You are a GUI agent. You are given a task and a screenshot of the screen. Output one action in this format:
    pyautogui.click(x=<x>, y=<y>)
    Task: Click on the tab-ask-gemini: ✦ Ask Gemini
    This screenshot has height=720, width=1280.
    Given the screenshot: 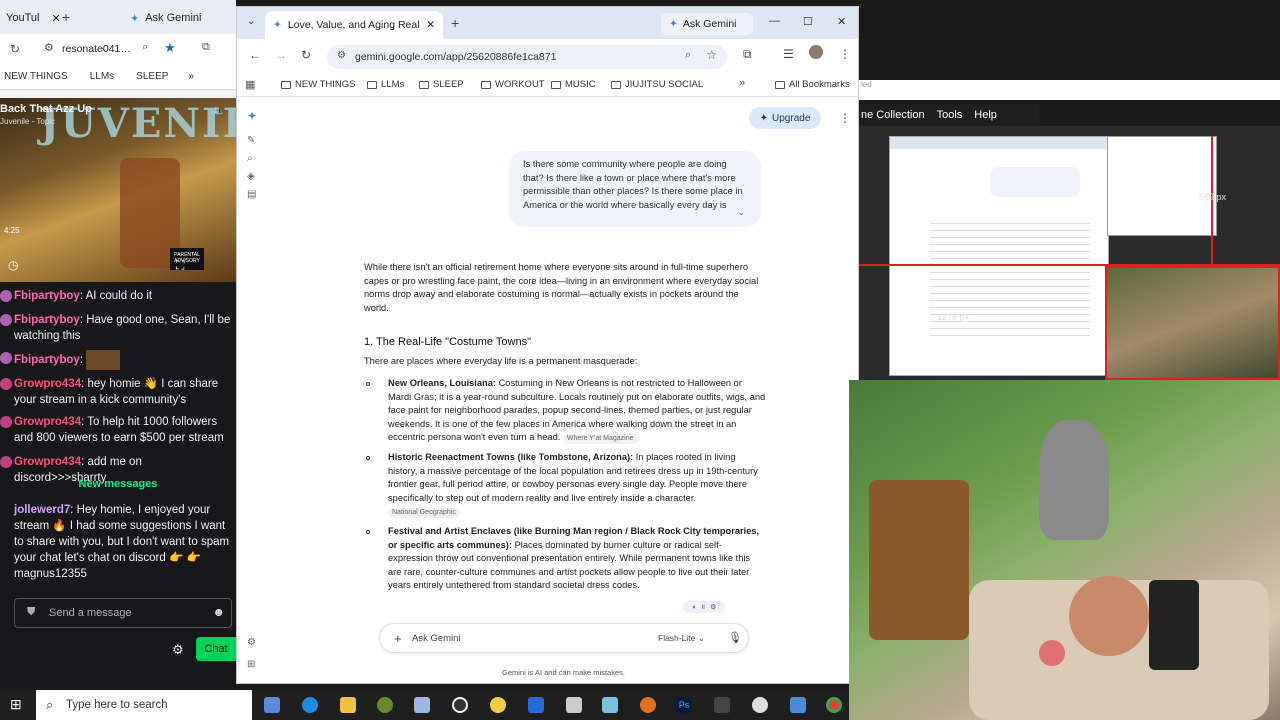 What is the action you would take?
    pyautogui.click(x=707, y=24)
    